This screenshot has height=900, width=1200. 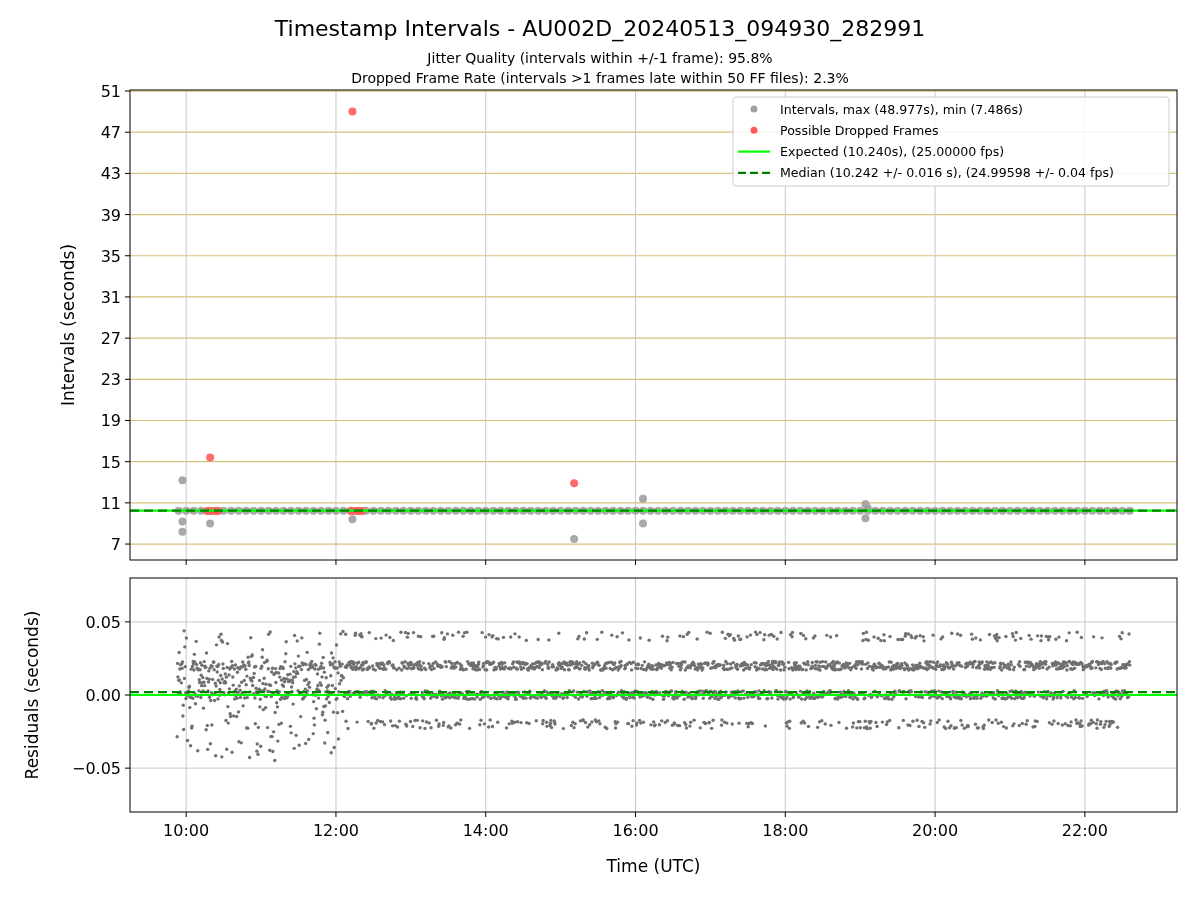 What do you see at coordinates (110, 92) in the screenshot?
I see `y-tick-label: 51` at bounding box center [110, 92].